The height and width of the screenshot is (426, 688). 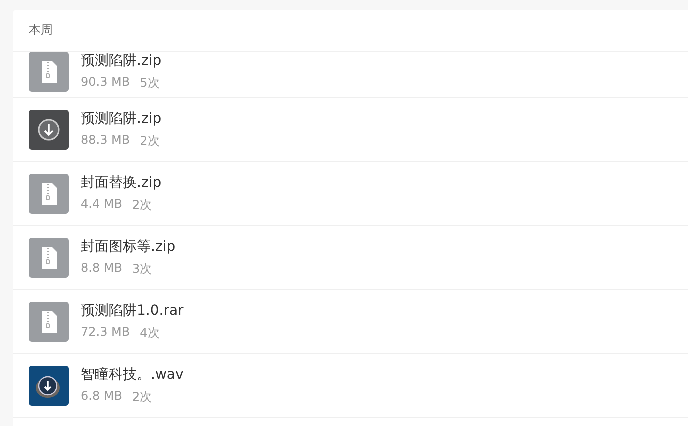 What do you see at coordinates (105, 140) in the screenshot?
I see `file-size: 88.3 MB` at bounding box center [105, 140].